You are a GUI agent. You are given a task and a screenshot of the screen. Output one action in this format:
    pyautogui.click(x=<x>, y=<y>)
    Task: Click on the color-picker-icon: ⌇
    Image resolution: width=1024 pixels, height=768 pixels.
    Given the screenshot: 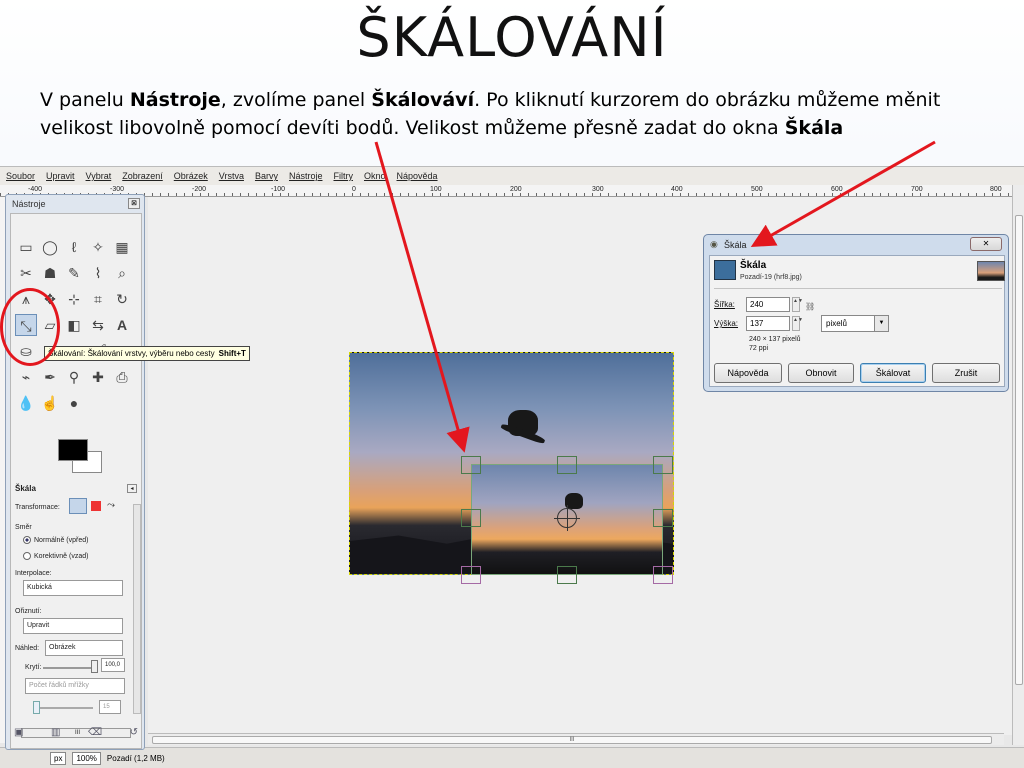 What is the action you would take?
    pyautogui.click(x=98, y=273)
    